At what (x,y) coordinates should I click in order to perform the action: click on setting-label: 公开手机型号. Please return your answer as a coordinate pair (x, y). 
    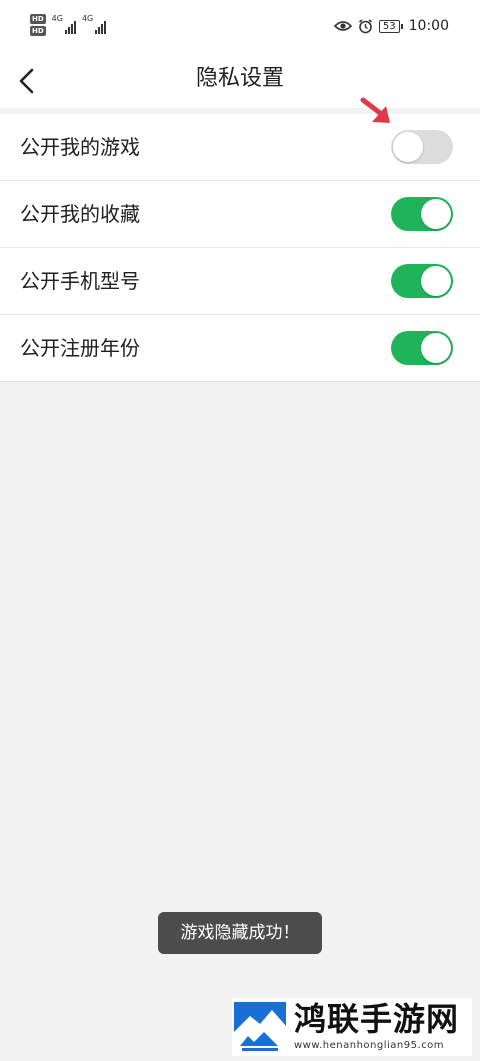
    Looking at the image, I should click on (80, 281).